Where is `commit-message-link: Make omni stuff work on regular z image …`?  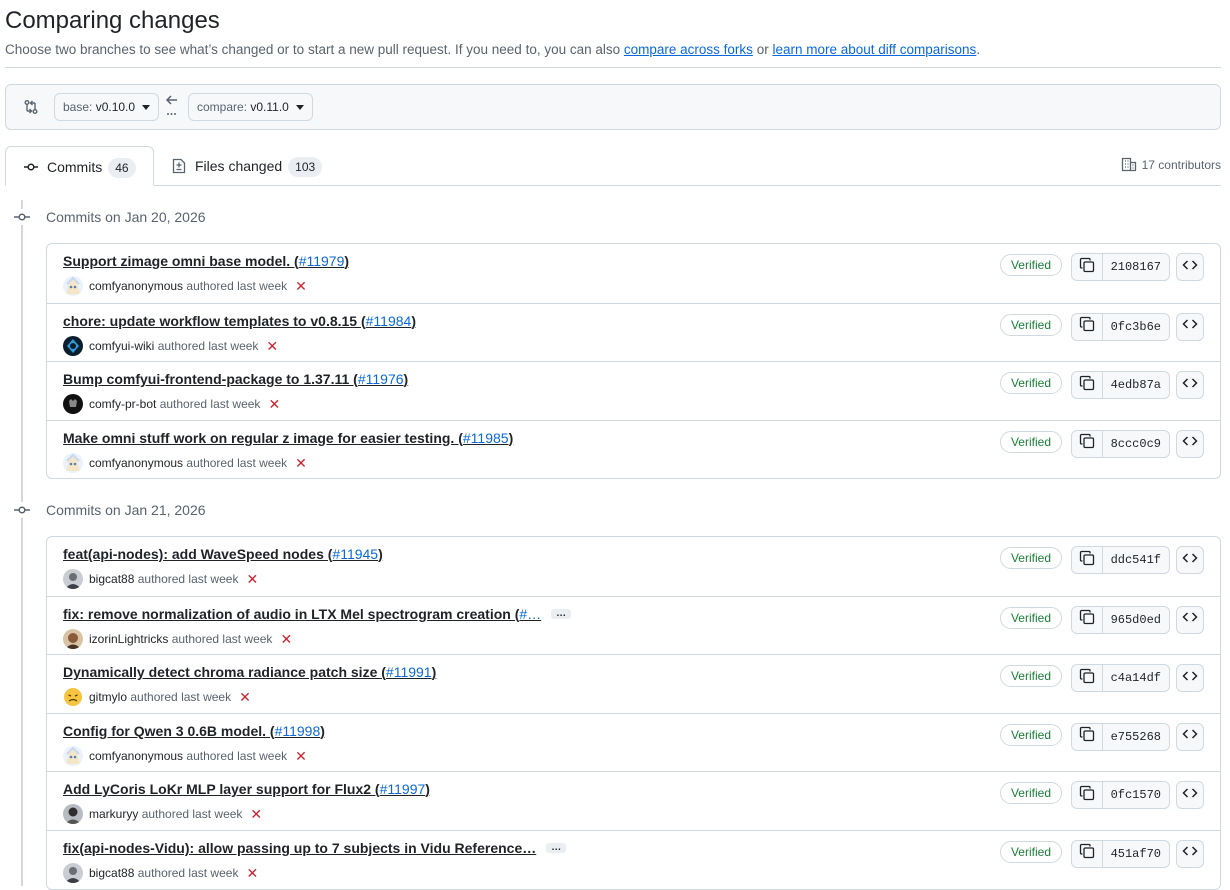 commit-message-link: Make omni stuff work on regular z image … is located at coordinates (288, 438).